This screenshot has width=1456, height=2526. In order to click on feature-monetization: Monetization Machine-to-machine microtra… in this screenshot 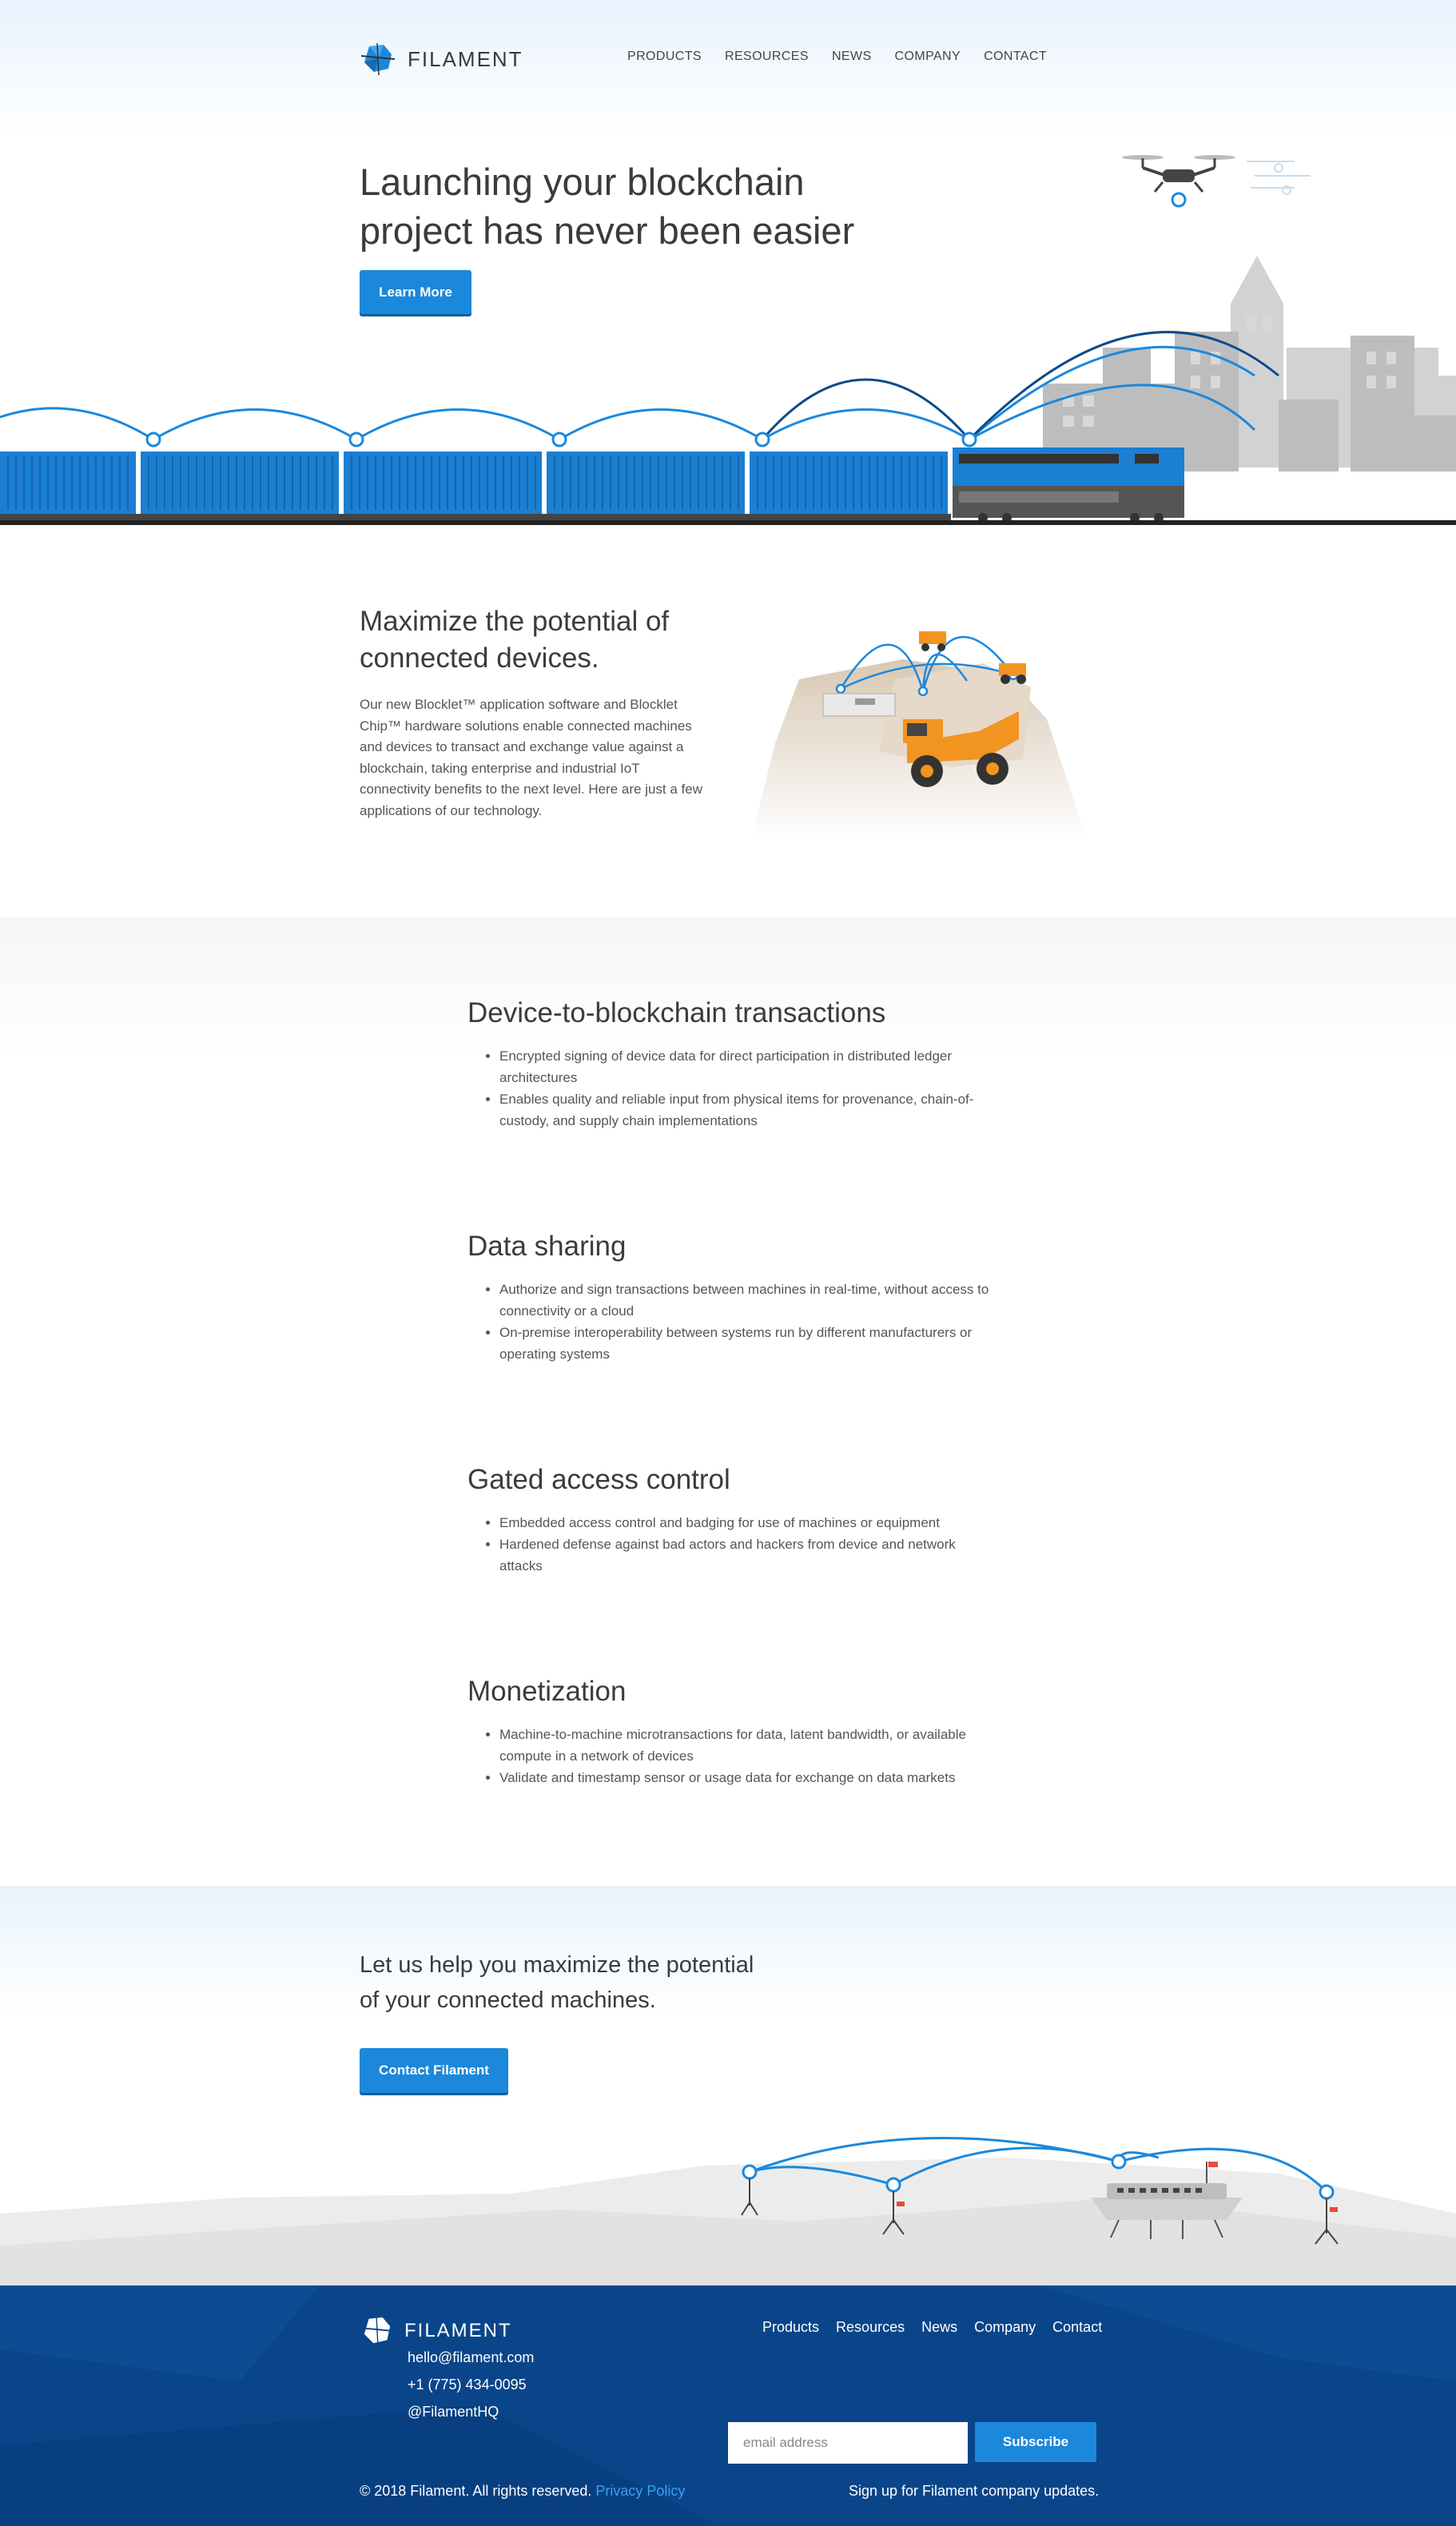, I will do `click(731, 1731)`.